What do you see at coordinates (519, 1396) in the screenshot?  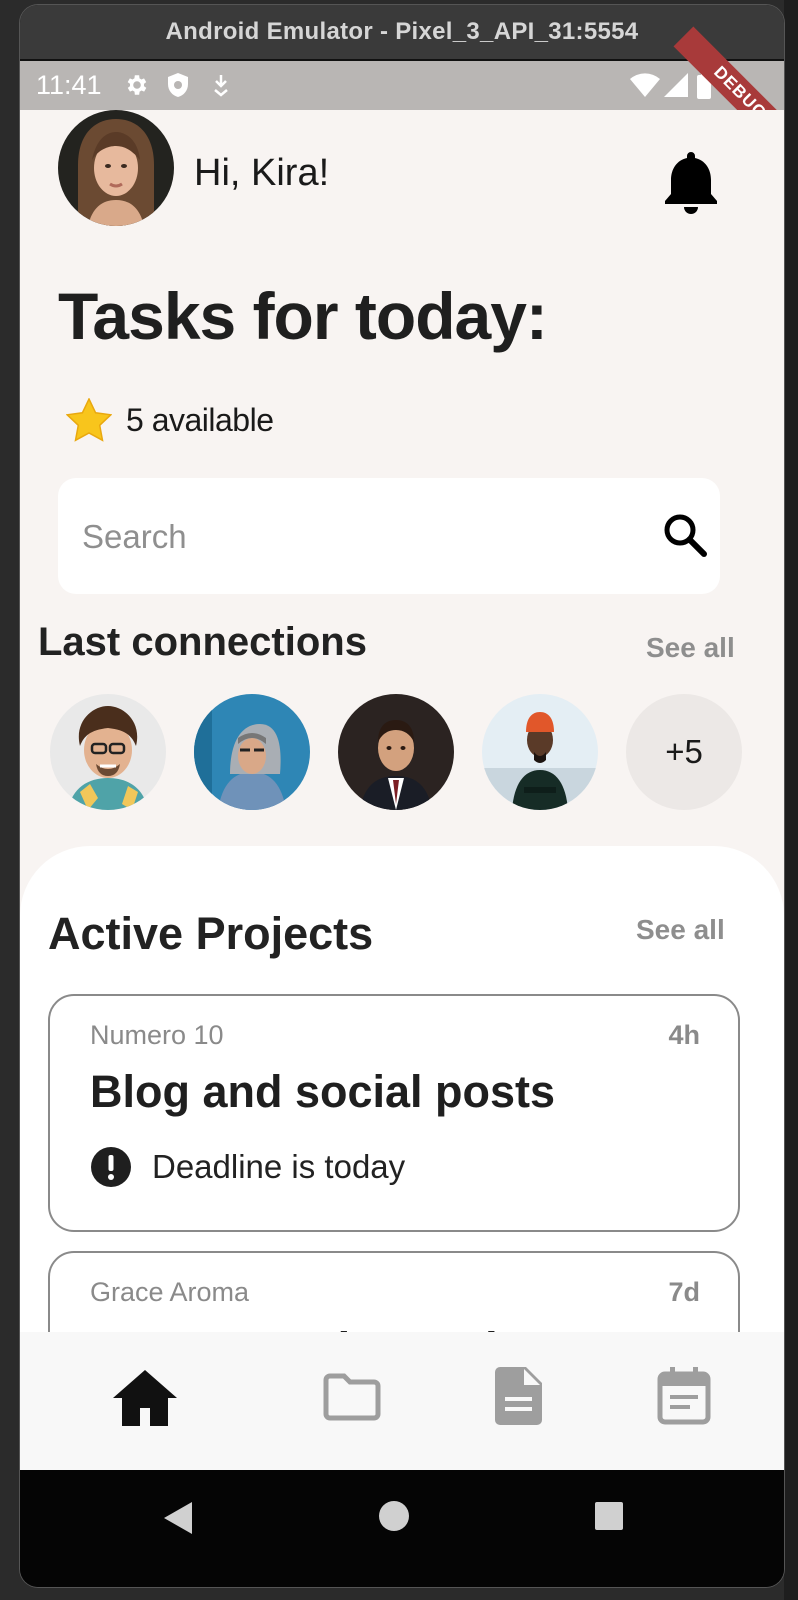 I see `document-icon` at bounding box center [519, 1396].